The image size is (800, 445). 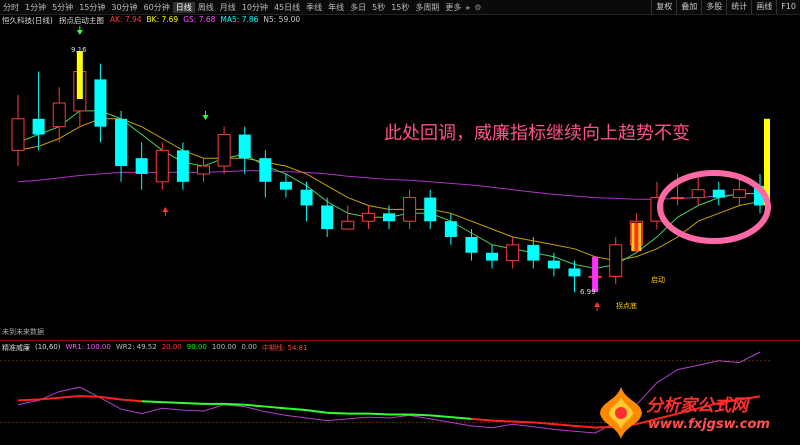 What do you see at coordinates (697, 406) in the screenshot?
I see `watermark-title: 分析家公式网` at bounding box center [697, 406].